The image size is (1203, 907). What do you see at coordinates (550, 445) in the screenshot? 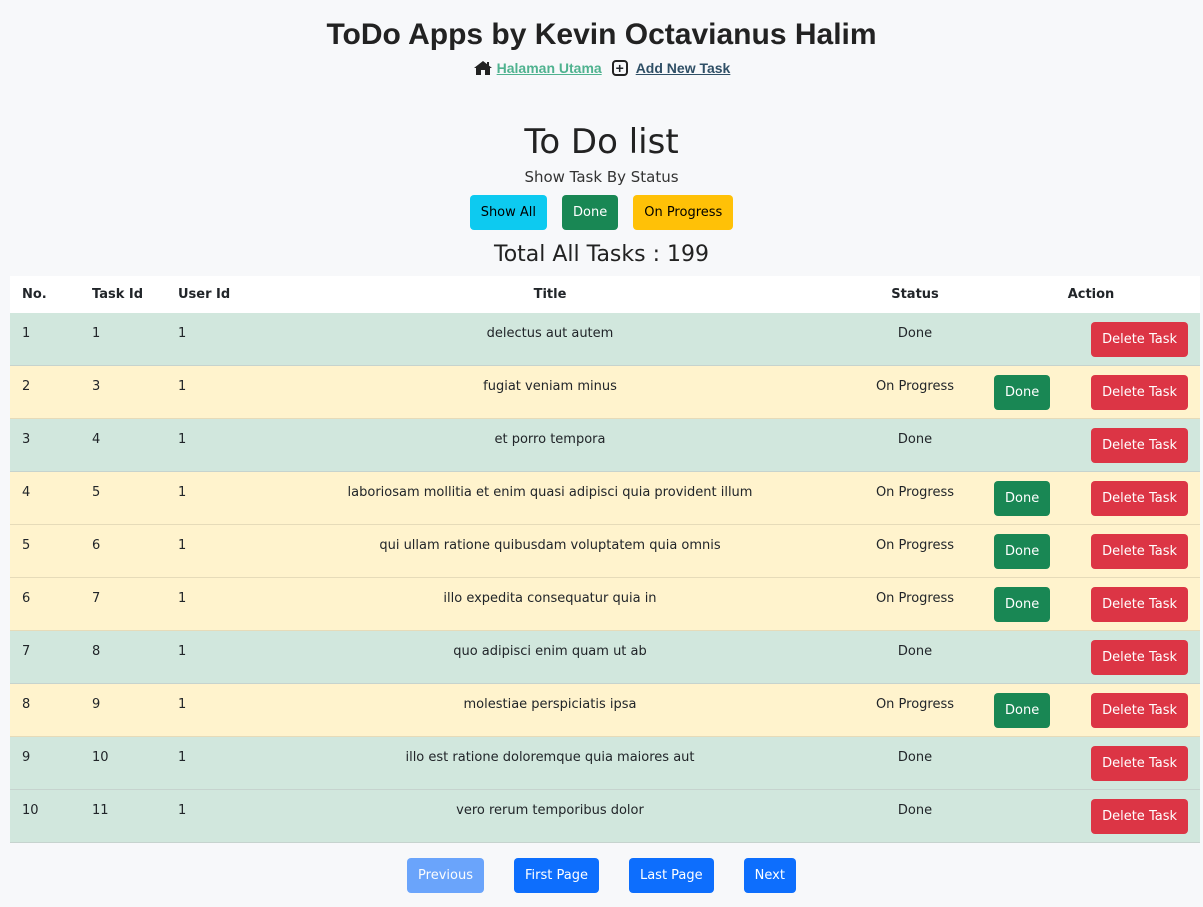
I see `cell-title: et porro tempora` at bounding box center [550, 445].